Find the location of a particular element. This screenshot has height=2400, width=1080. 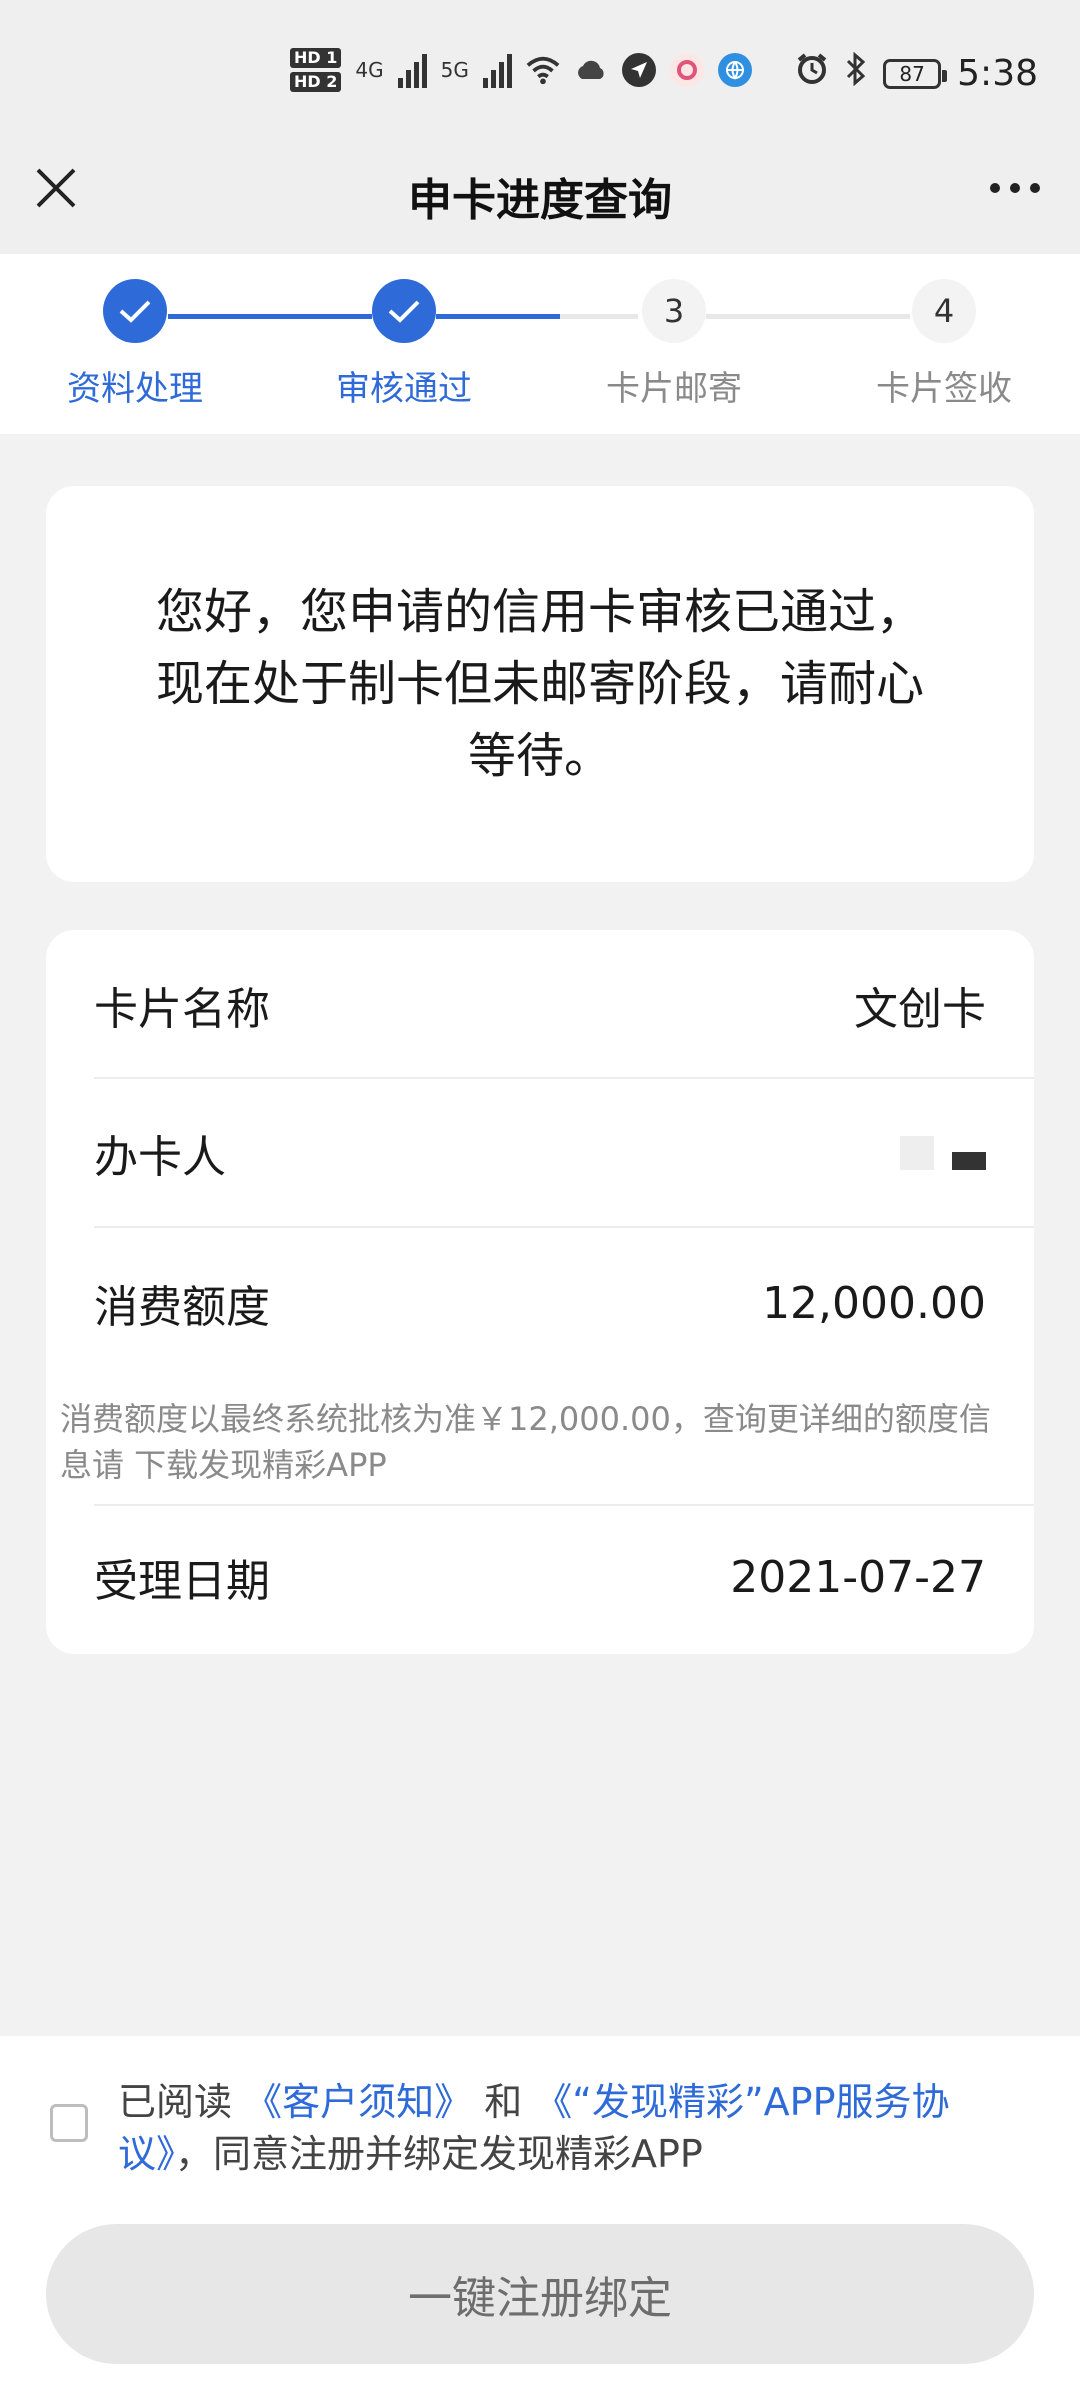

applicant-label: 办卡人 is located at coordinates (160, 1157).